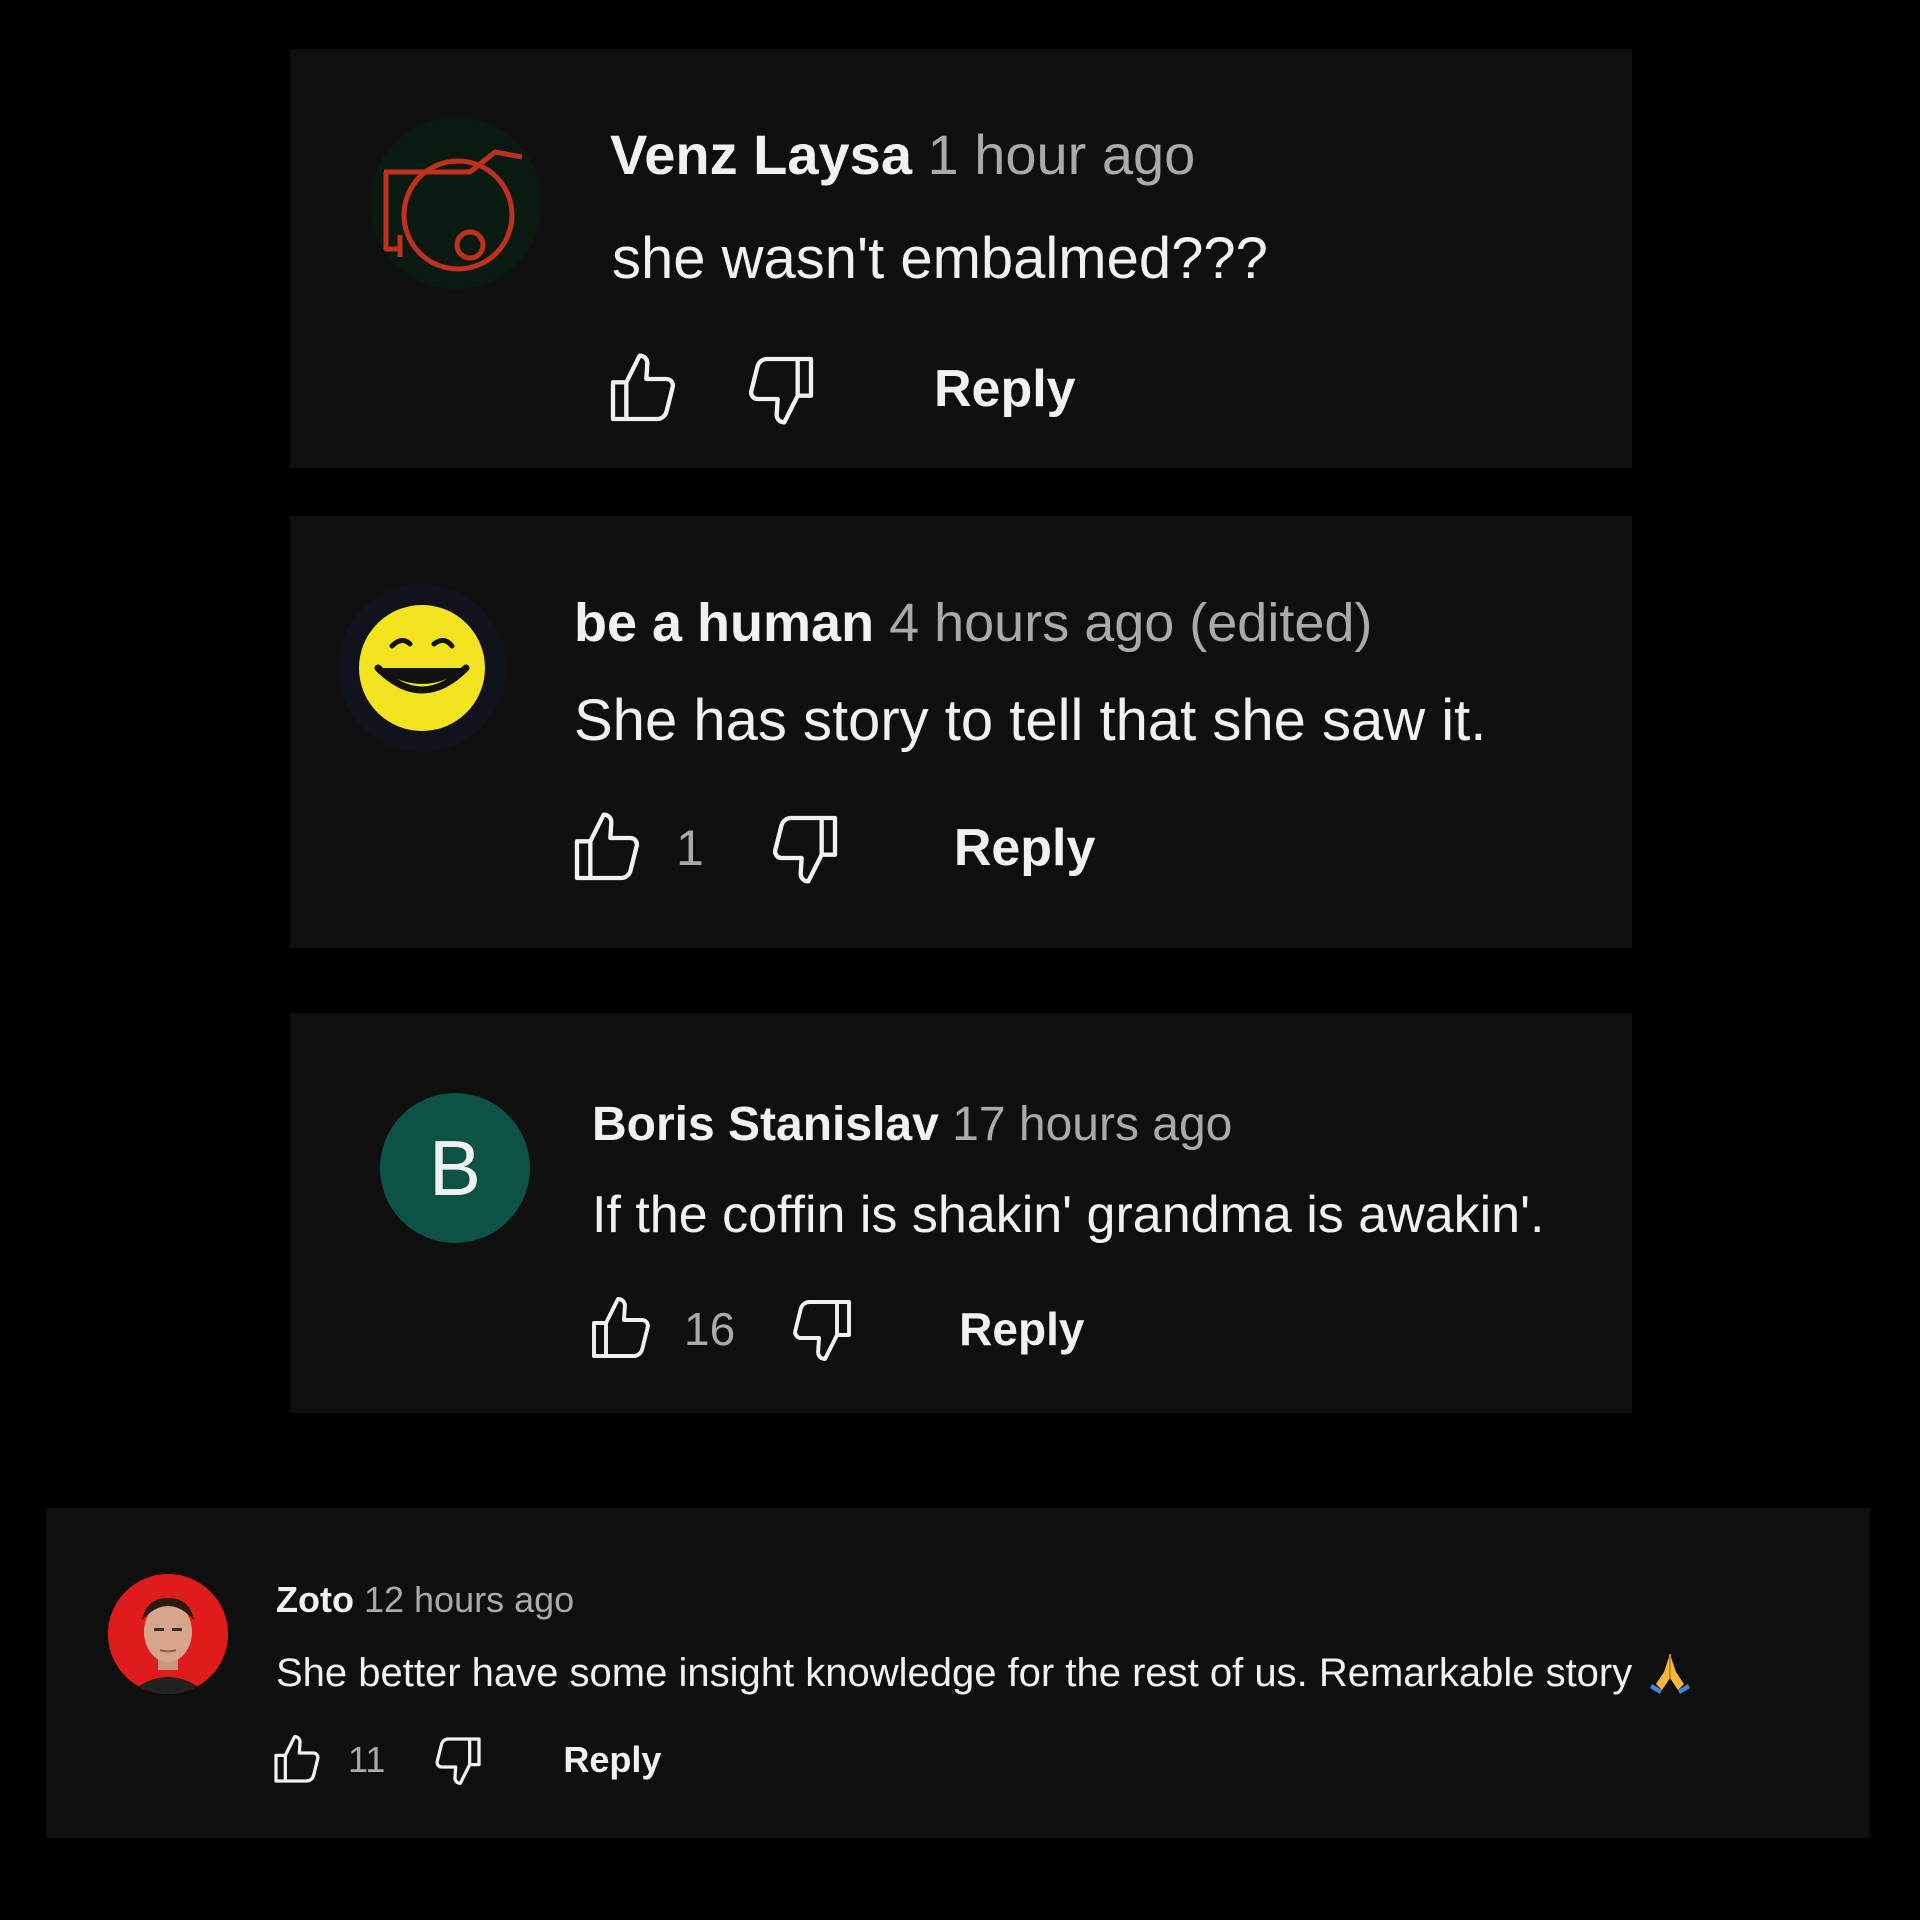 The image size is (1920, 1920). I want to click on timestamp: 1 hour ago, so click(1062, 154).